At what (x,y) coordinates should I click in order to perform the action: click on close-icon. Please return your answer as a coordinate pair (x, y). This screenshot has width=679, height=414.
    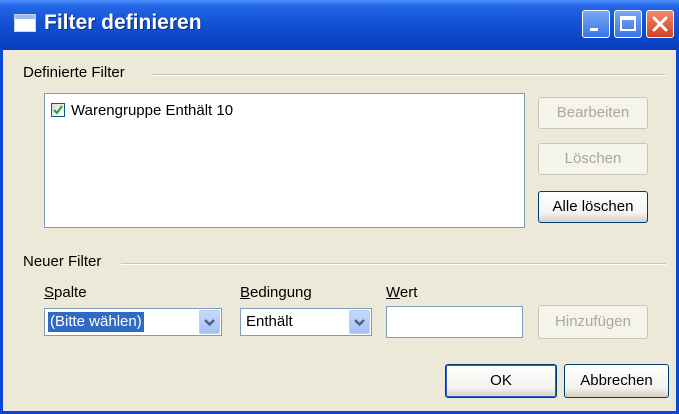
    Looking at the image, I should click on (660, 24).